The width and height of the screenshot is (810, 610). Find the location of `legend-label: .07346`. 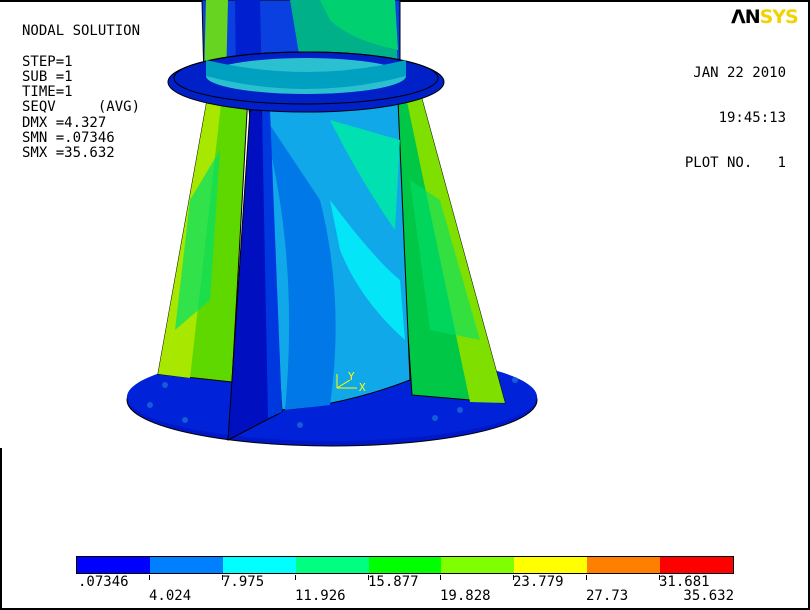

legend-label: .07346 is located at coordinates (103, 582).